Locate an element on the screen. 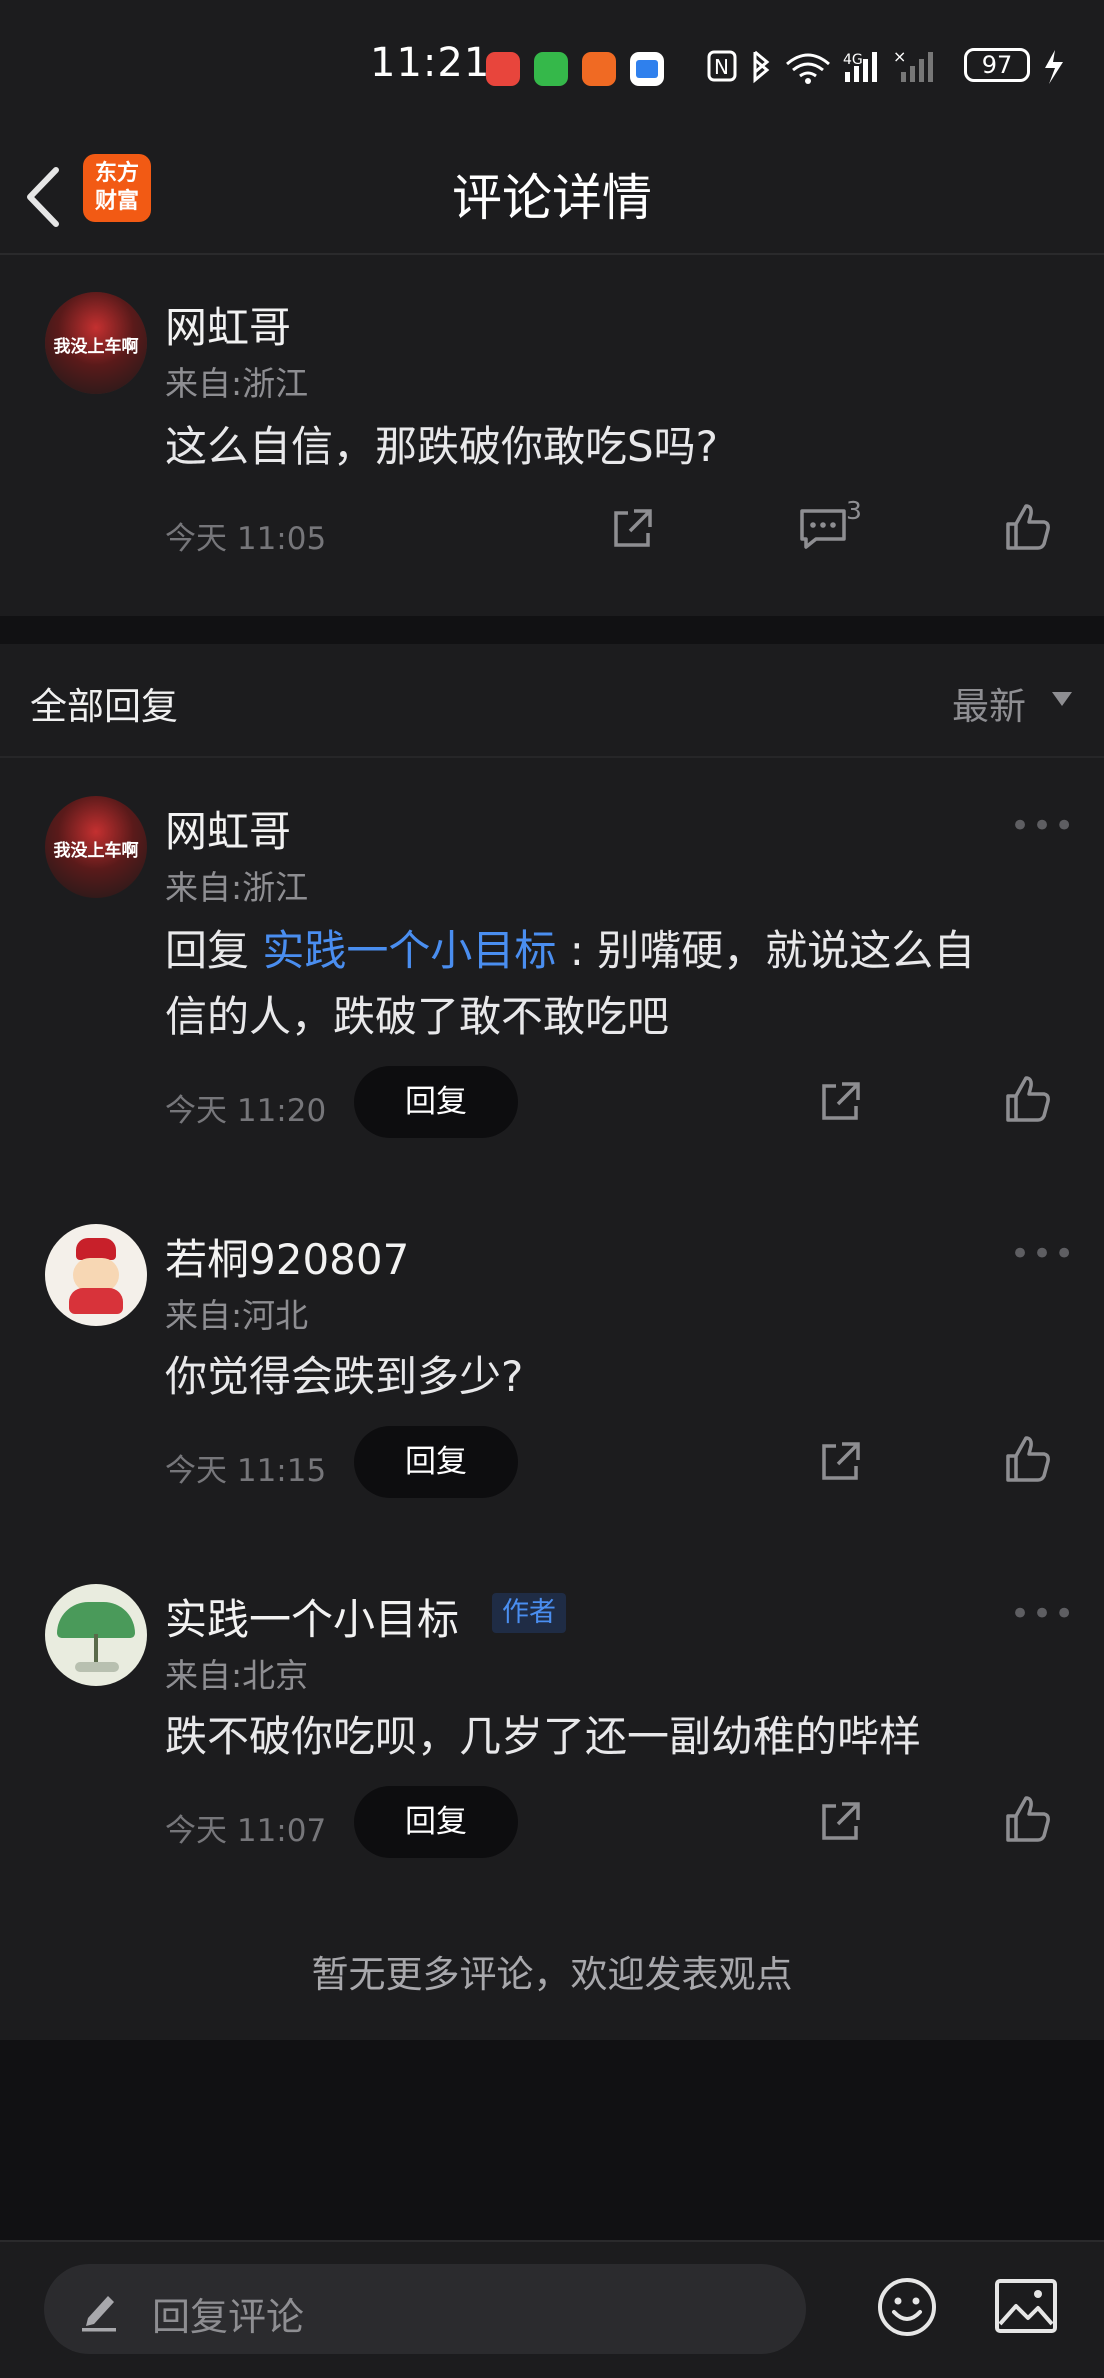  input-placeholder: 回复评论 is located at coordinates (228, 2317).